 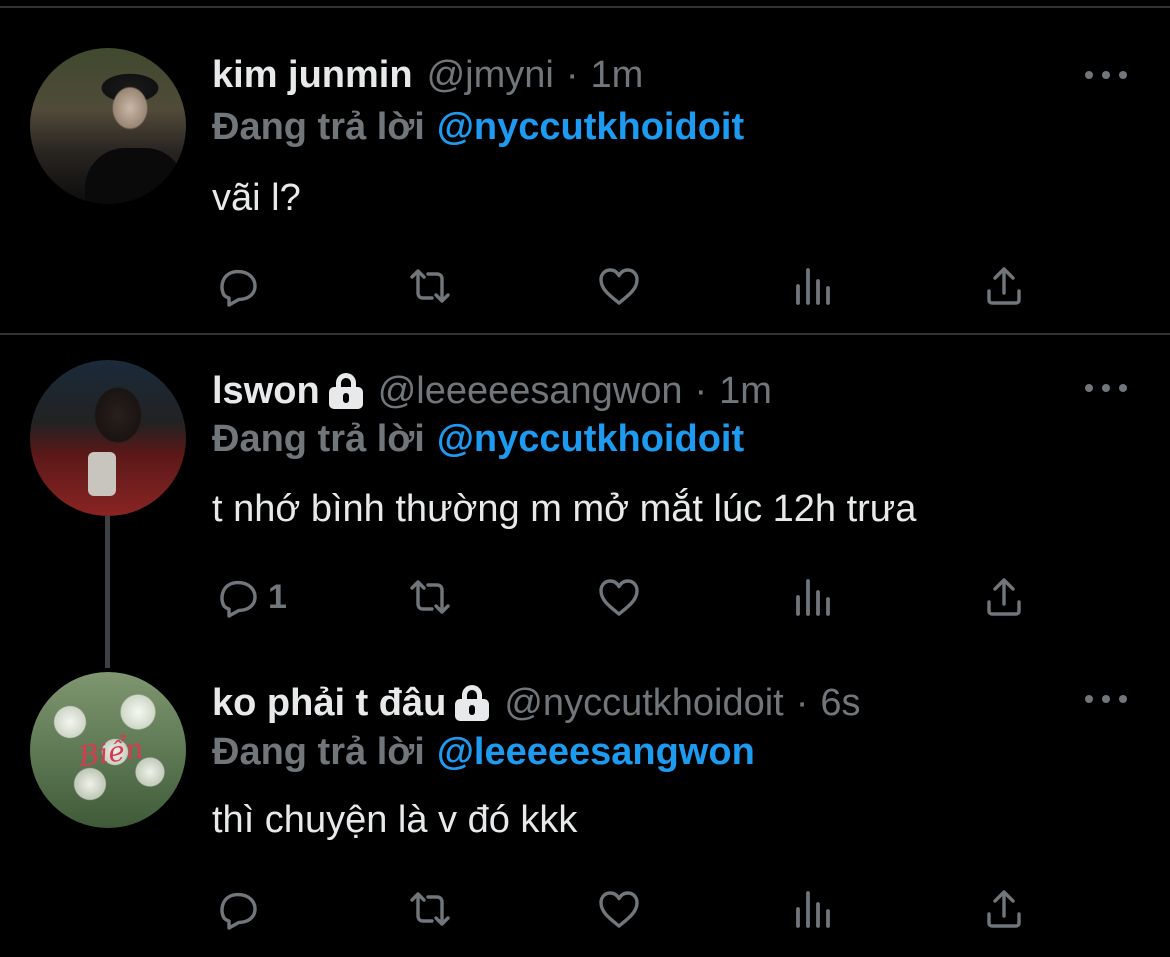 What do you see at coordinates (312, 75) in the screenshot?
I see `display-name: kim junmin` at bounding box center [312, 75].